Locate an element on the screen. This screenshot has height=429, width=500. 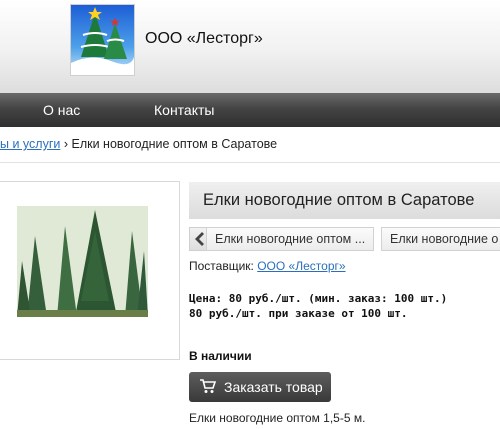
supplier-line: Поставщик: ООО «Лесторг» is located at coordinates (267, 266).